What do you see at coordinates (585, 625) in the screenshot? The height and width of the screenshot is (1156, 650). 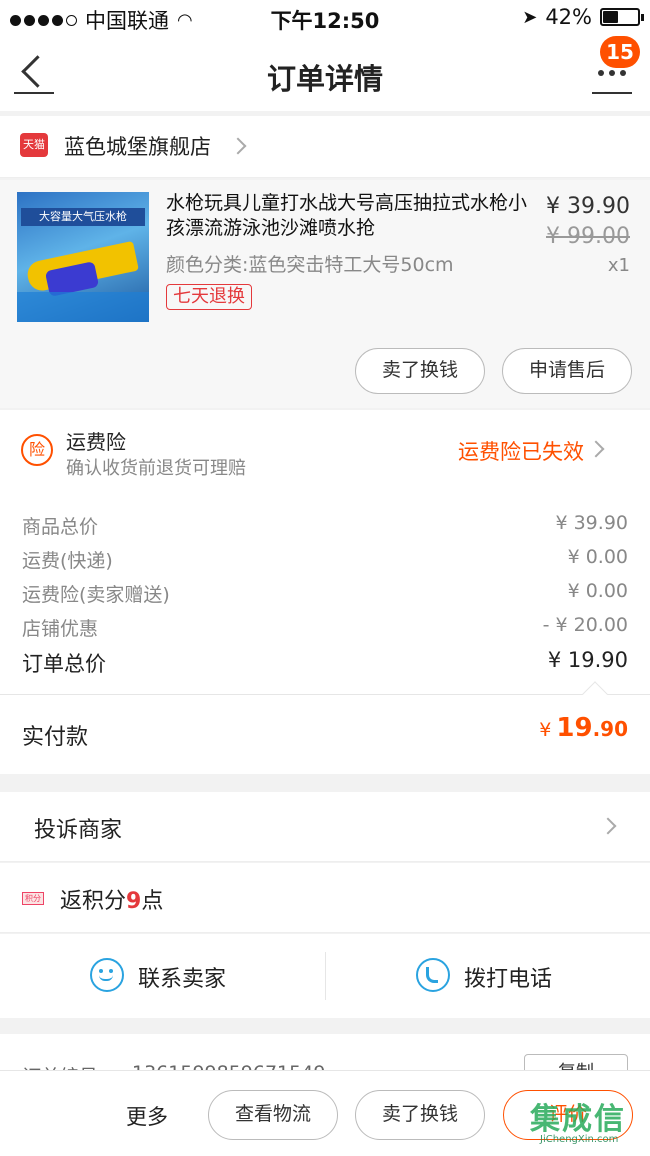 I see `summary-value-discount: - ¥ 20.00` at bounding box center [585, 625].